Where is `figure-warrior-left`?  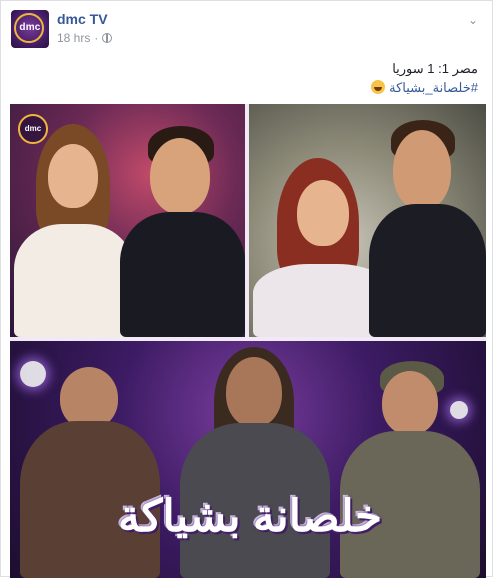 figure-warrior-left is located at coordinates (90, 464).